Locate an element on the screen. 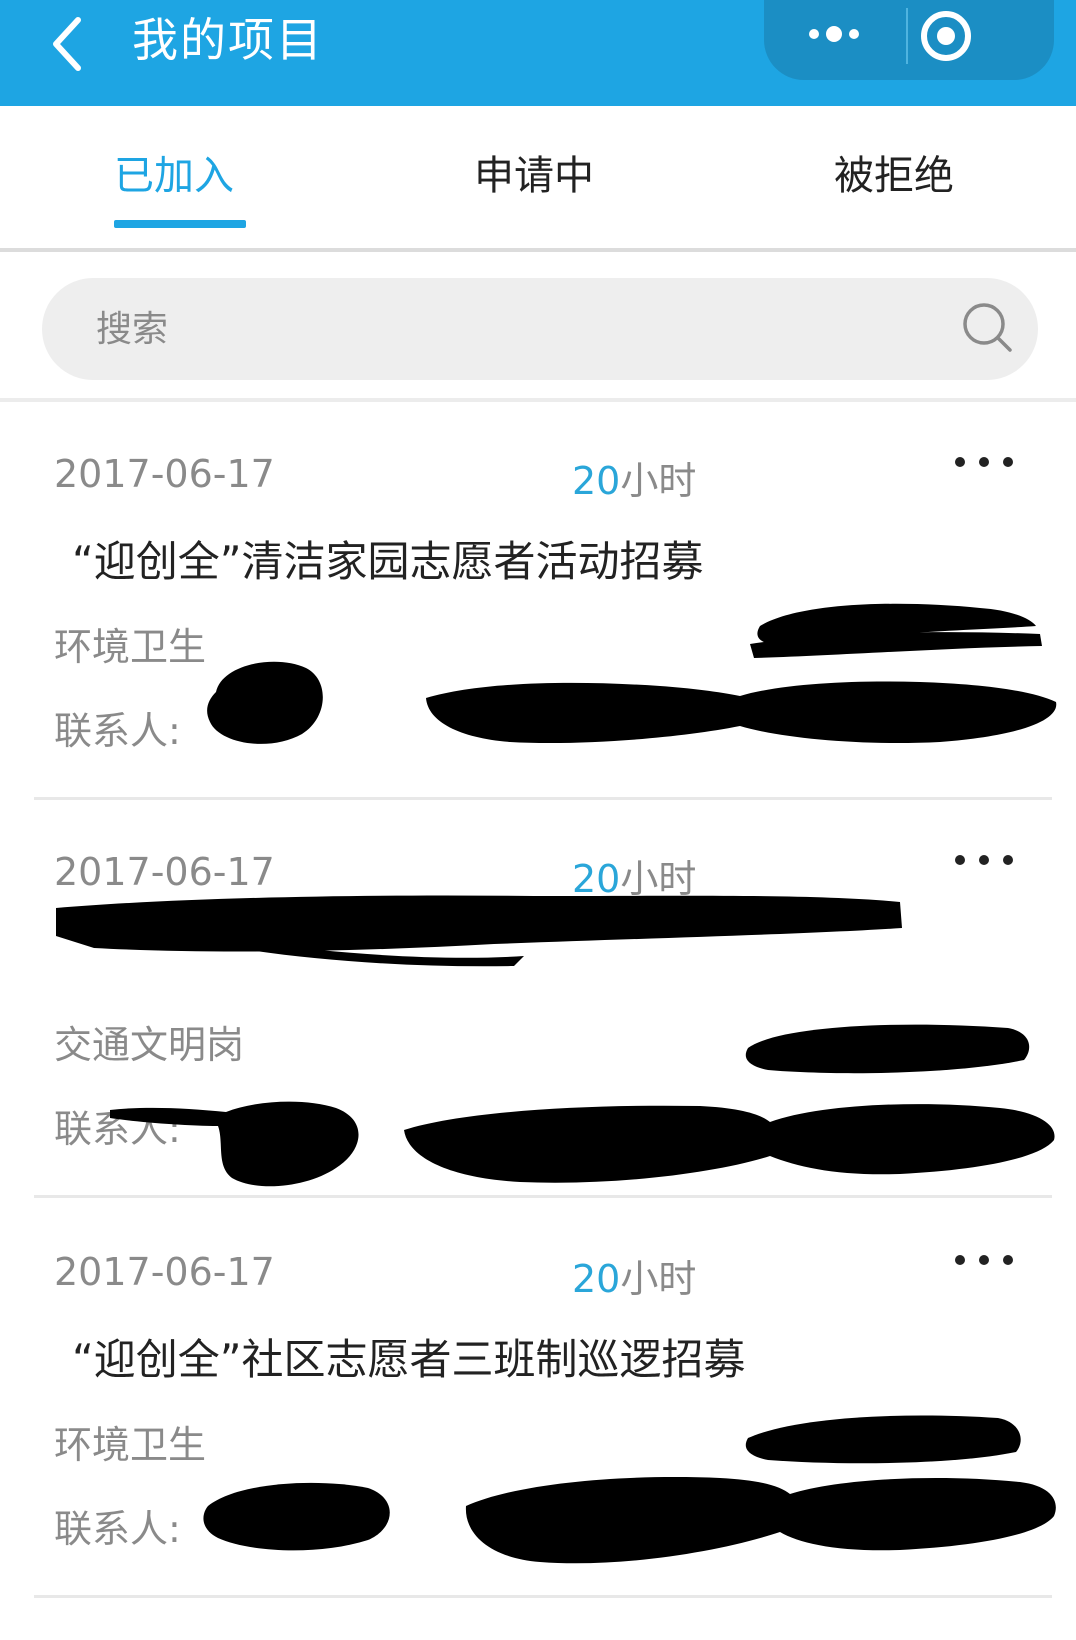 The height and width of the screenshot is (1640, 1076). tab-applying: 申请中 is located at coordinates (534, 176).